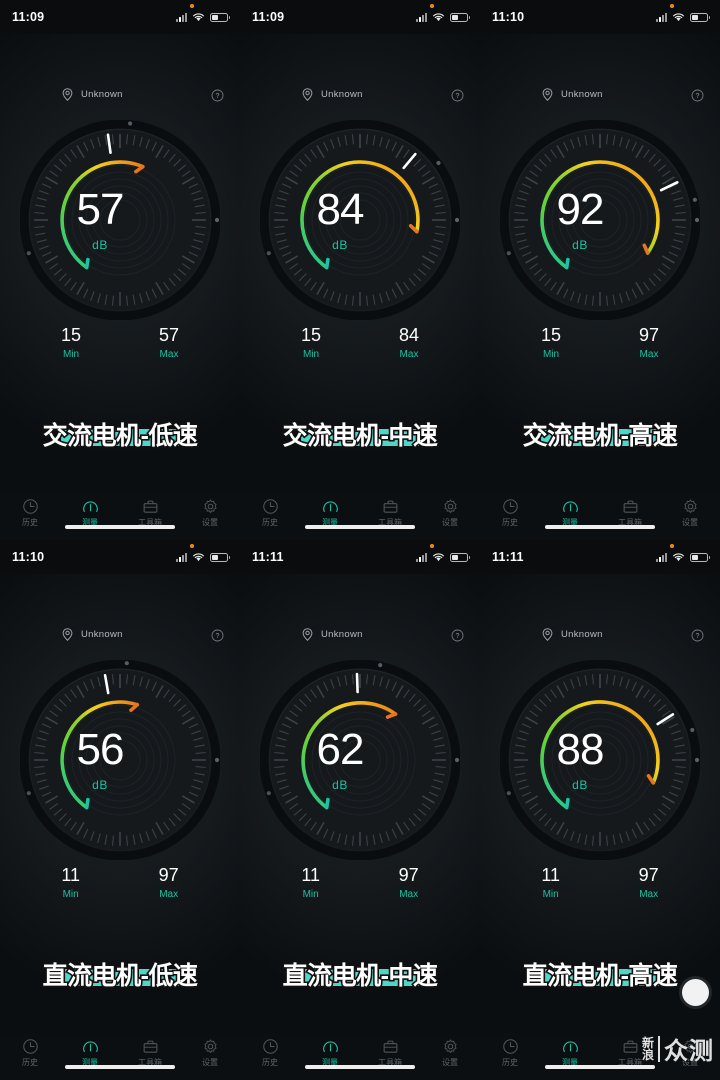  Describe the element at coordinates (268, 557) in the screenshot. I see `status-time: 11:11` at that location.